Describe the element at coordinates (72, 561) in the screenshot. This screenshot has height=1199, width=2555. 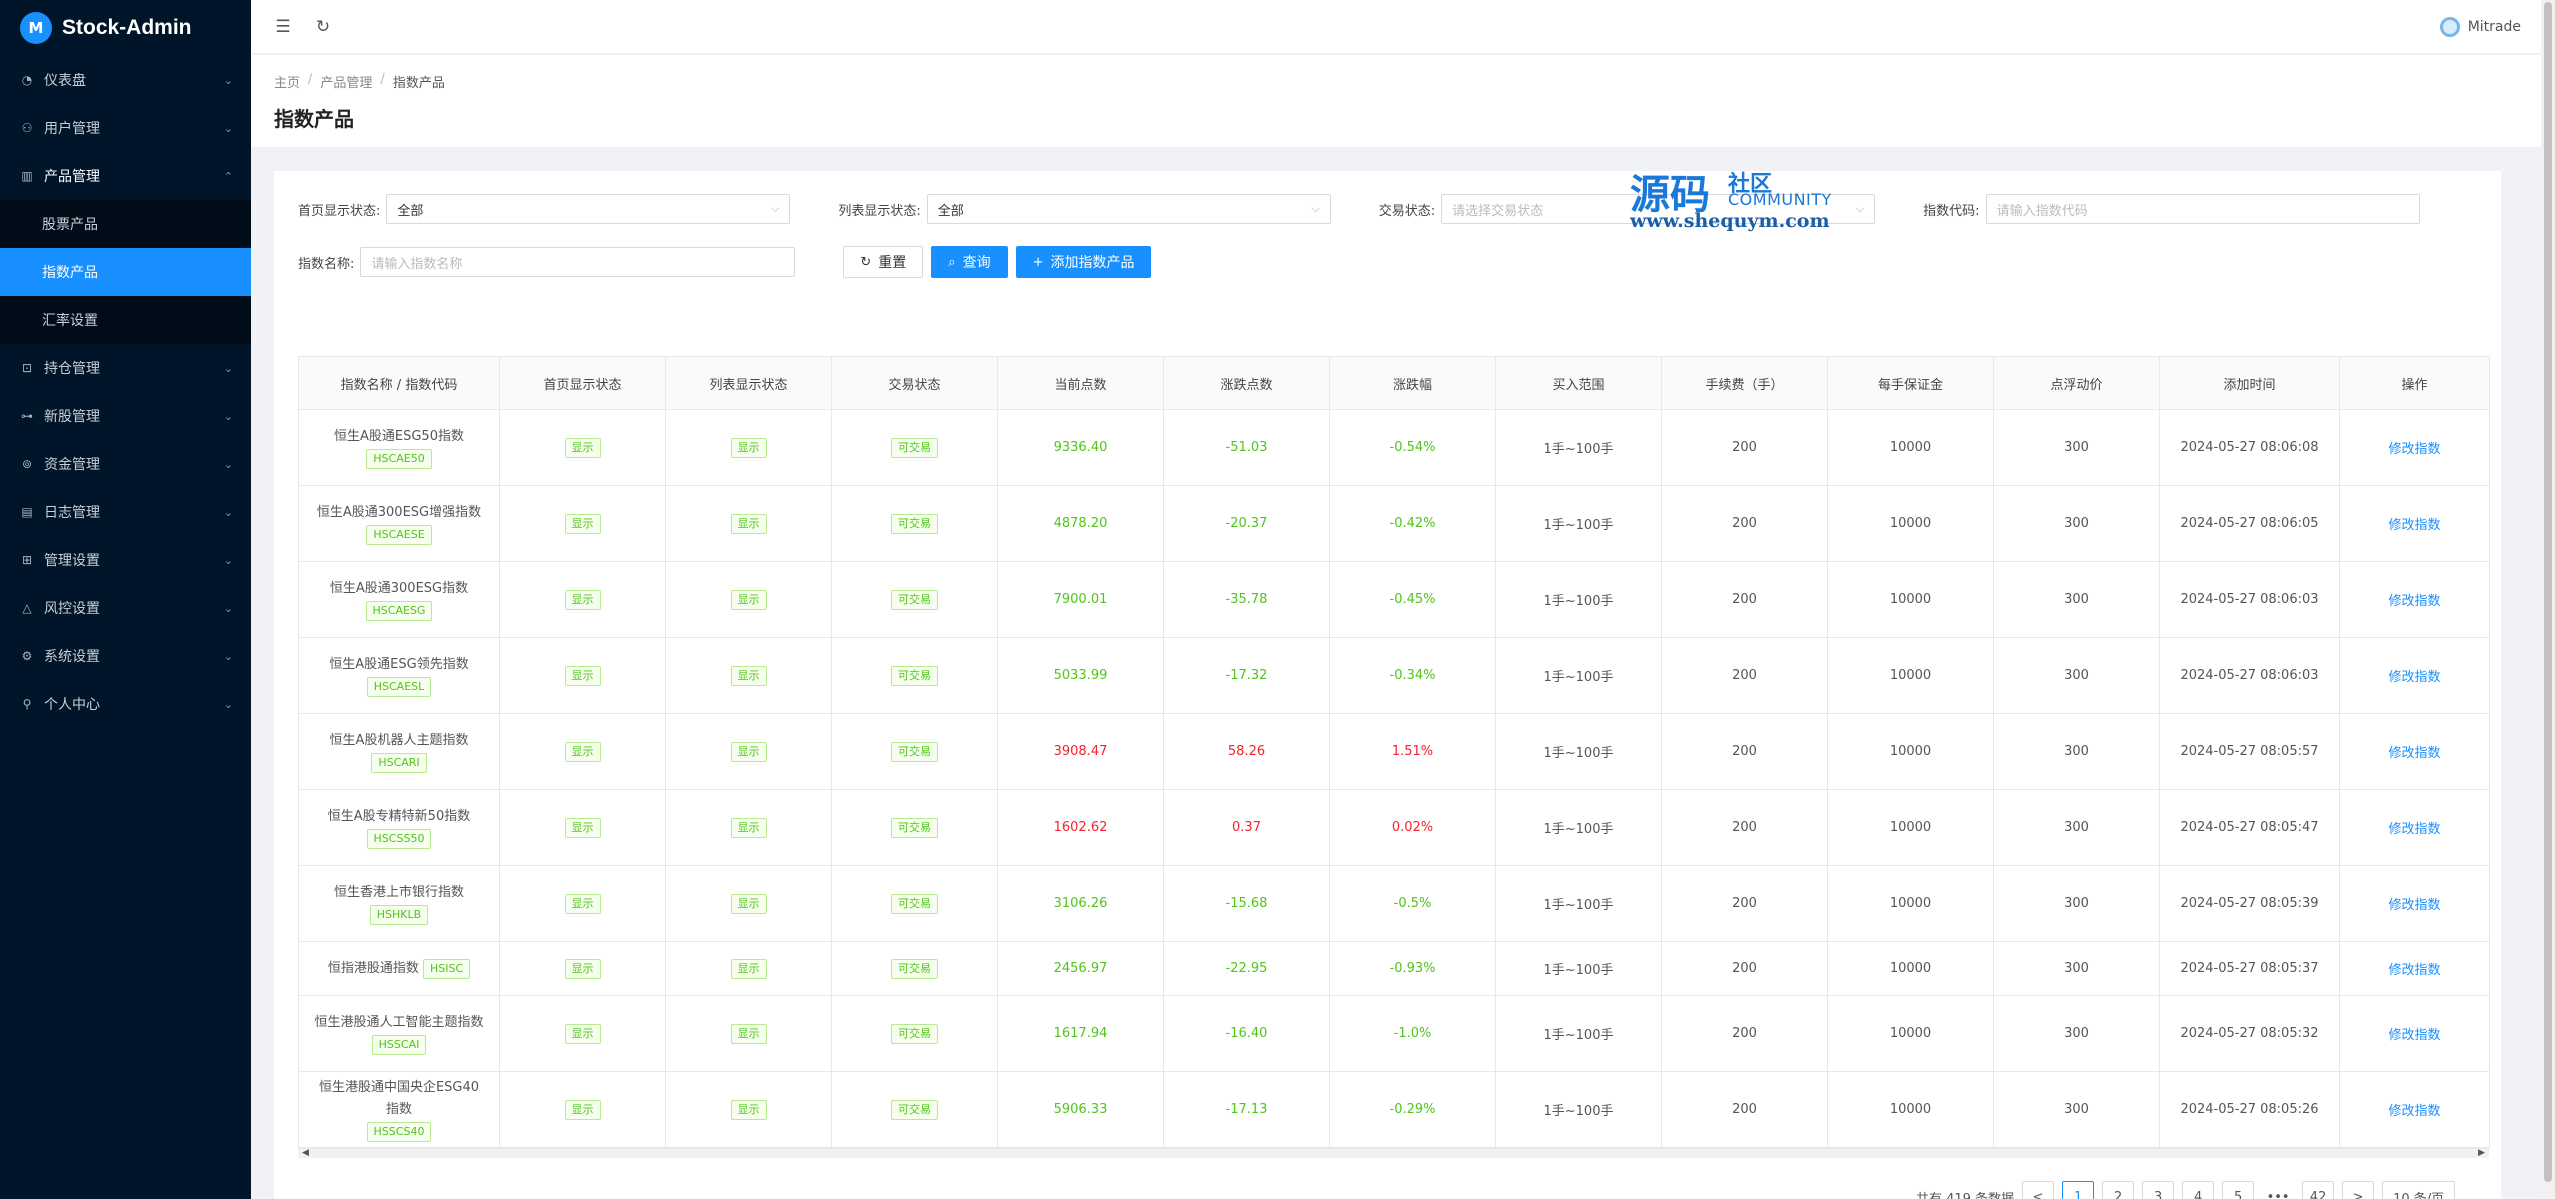
I see `sidebar-item-label: 管理设置` at that location.